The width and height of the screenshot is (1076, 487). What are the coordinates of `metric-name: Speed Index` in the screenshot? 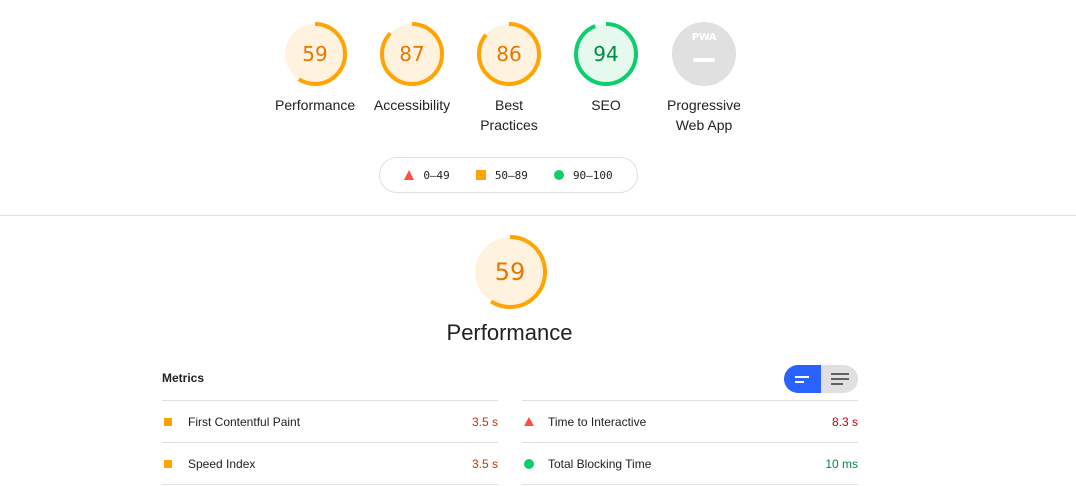 It's located at (222, 463).